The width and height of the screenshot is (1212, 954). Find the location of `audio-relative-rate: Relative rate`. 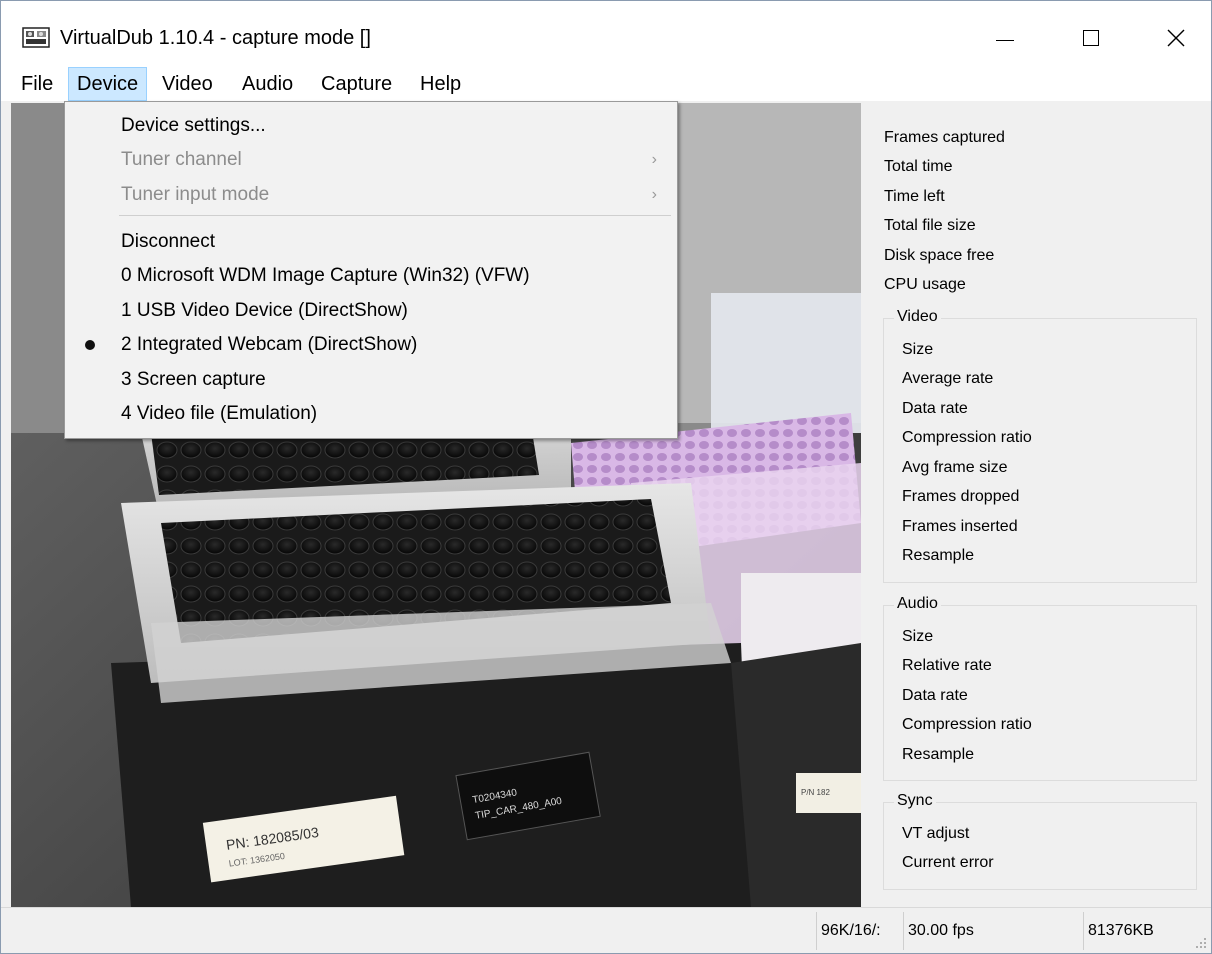

audio-relative-rate: Relative rate is located at coordinates (947, 665).